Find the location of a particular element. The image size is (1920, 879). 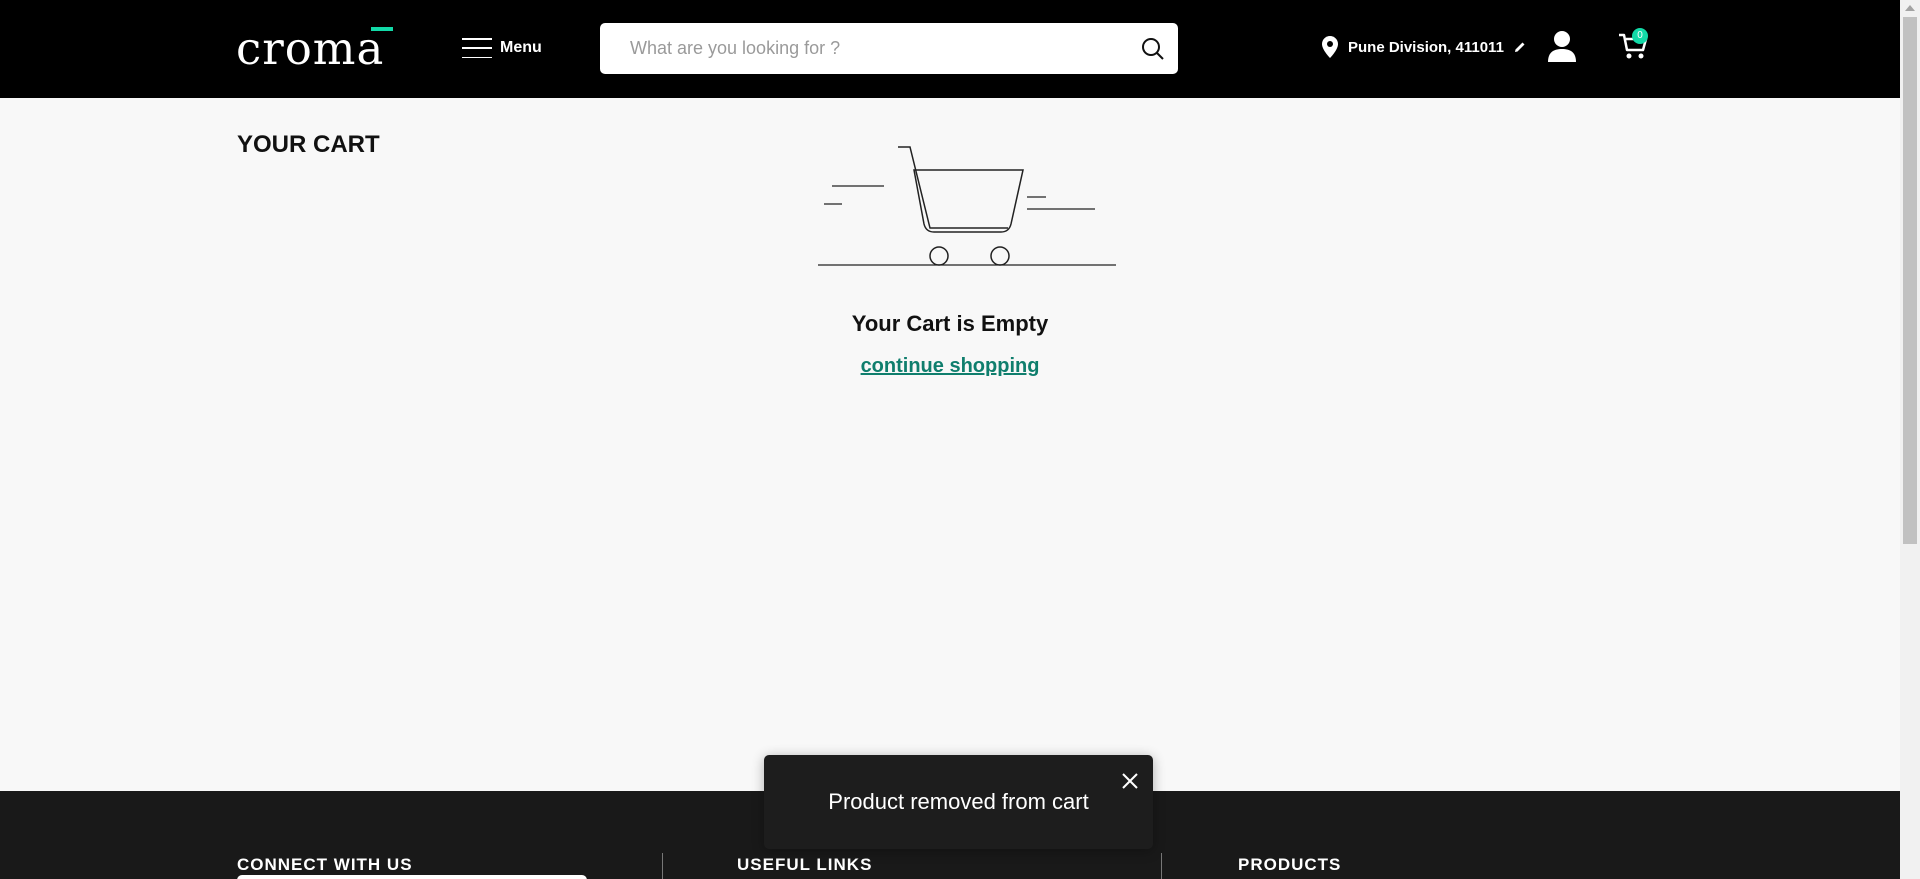

continue-shopping-container: continue shopping is located at coordinates (950, 366).